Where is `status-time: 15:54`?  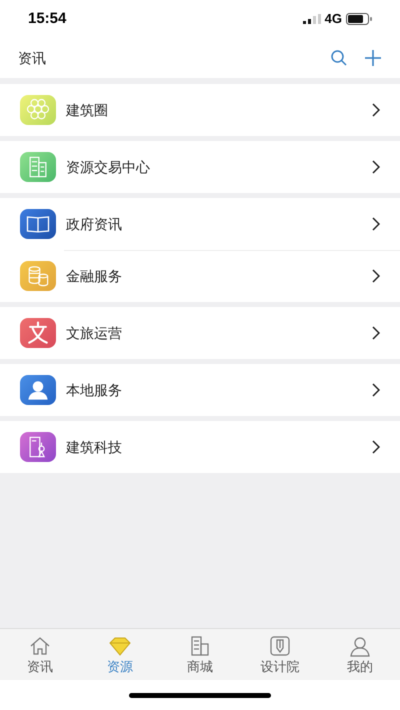 status-time: 15:54 is located at coordinates (47, 18).